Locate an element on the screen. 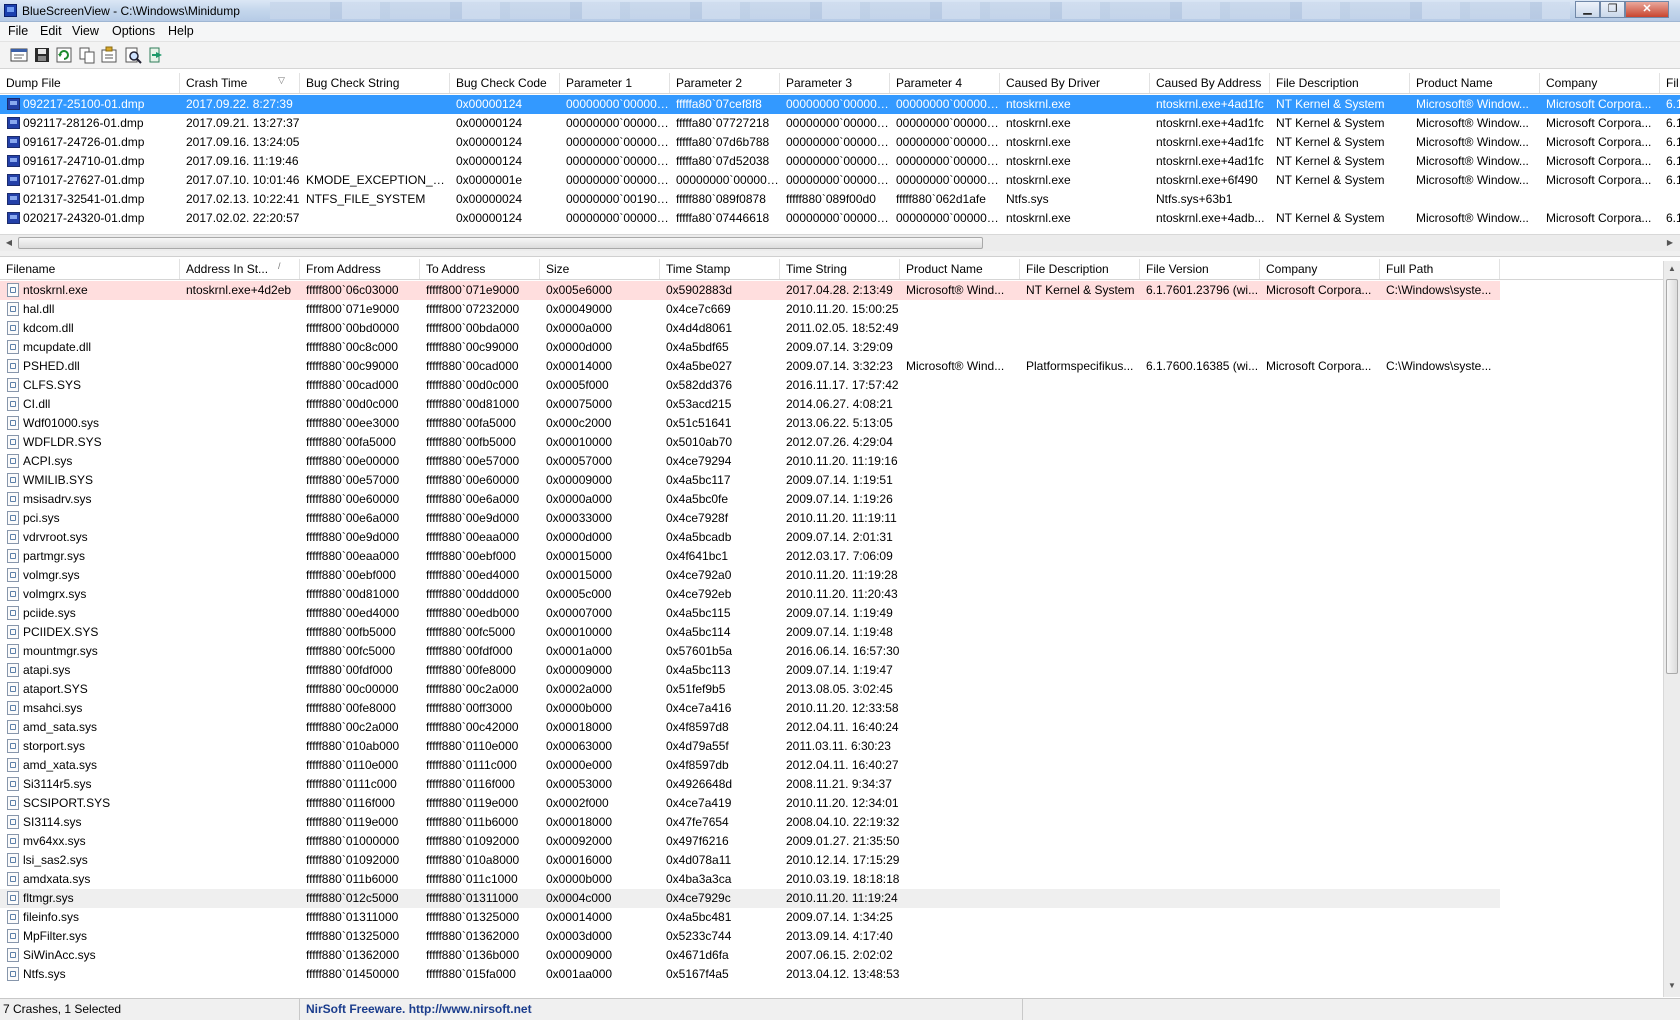 The image size is (1680, 1020). menu-edit: Edit is located at coordinates (51, 31).